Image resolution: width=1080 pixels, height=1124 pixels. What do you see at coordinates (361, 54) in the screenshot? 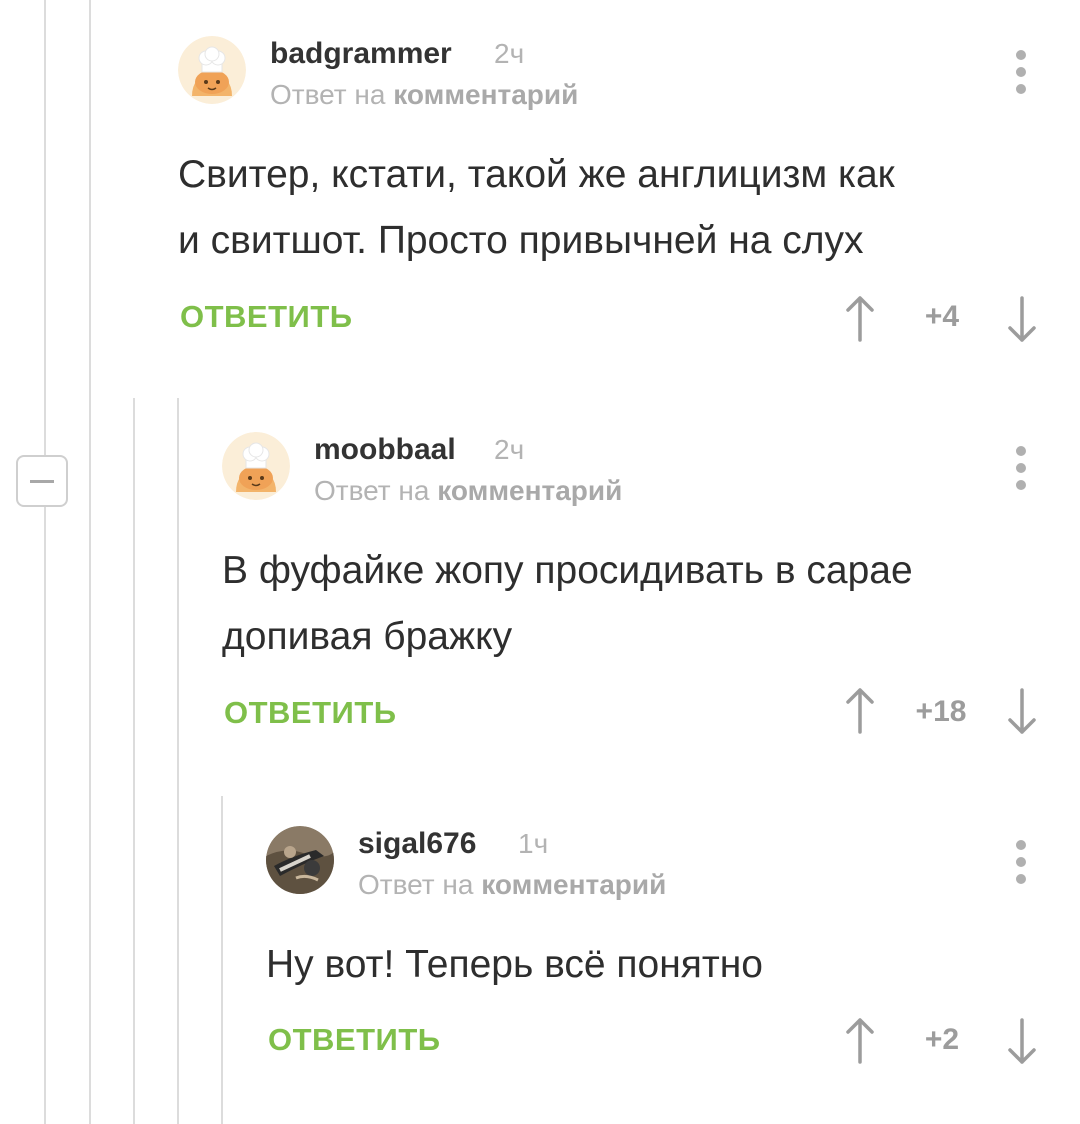
I see `comment-username: badgrammer` at bounding box center [361, 54].